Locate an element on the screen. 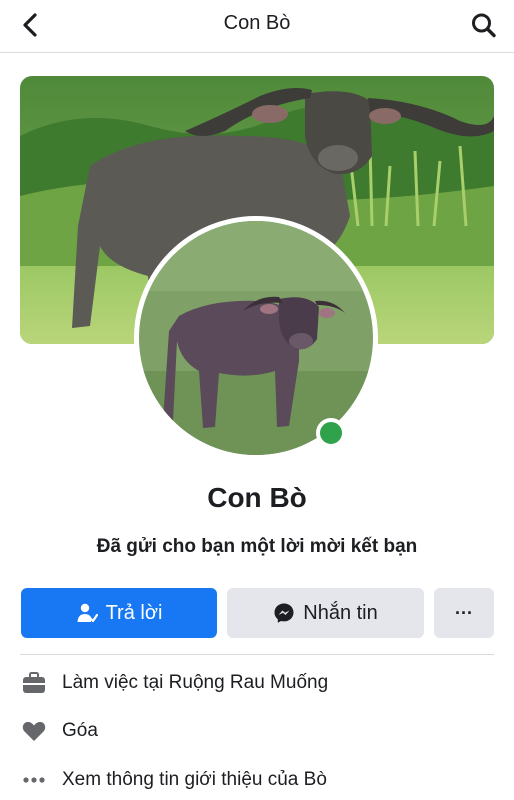 Image resolution: width=514 pixels, height=800 pixels. detail-row-relationship: Góa is located at coordinates (59, 731).